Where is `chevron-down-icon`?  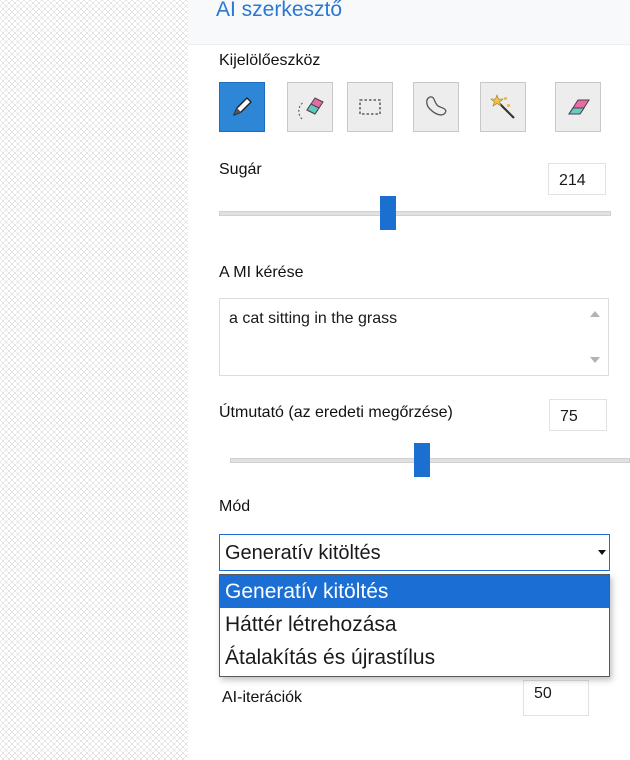
chevron-down-icon is located at coordinates (601, 552).